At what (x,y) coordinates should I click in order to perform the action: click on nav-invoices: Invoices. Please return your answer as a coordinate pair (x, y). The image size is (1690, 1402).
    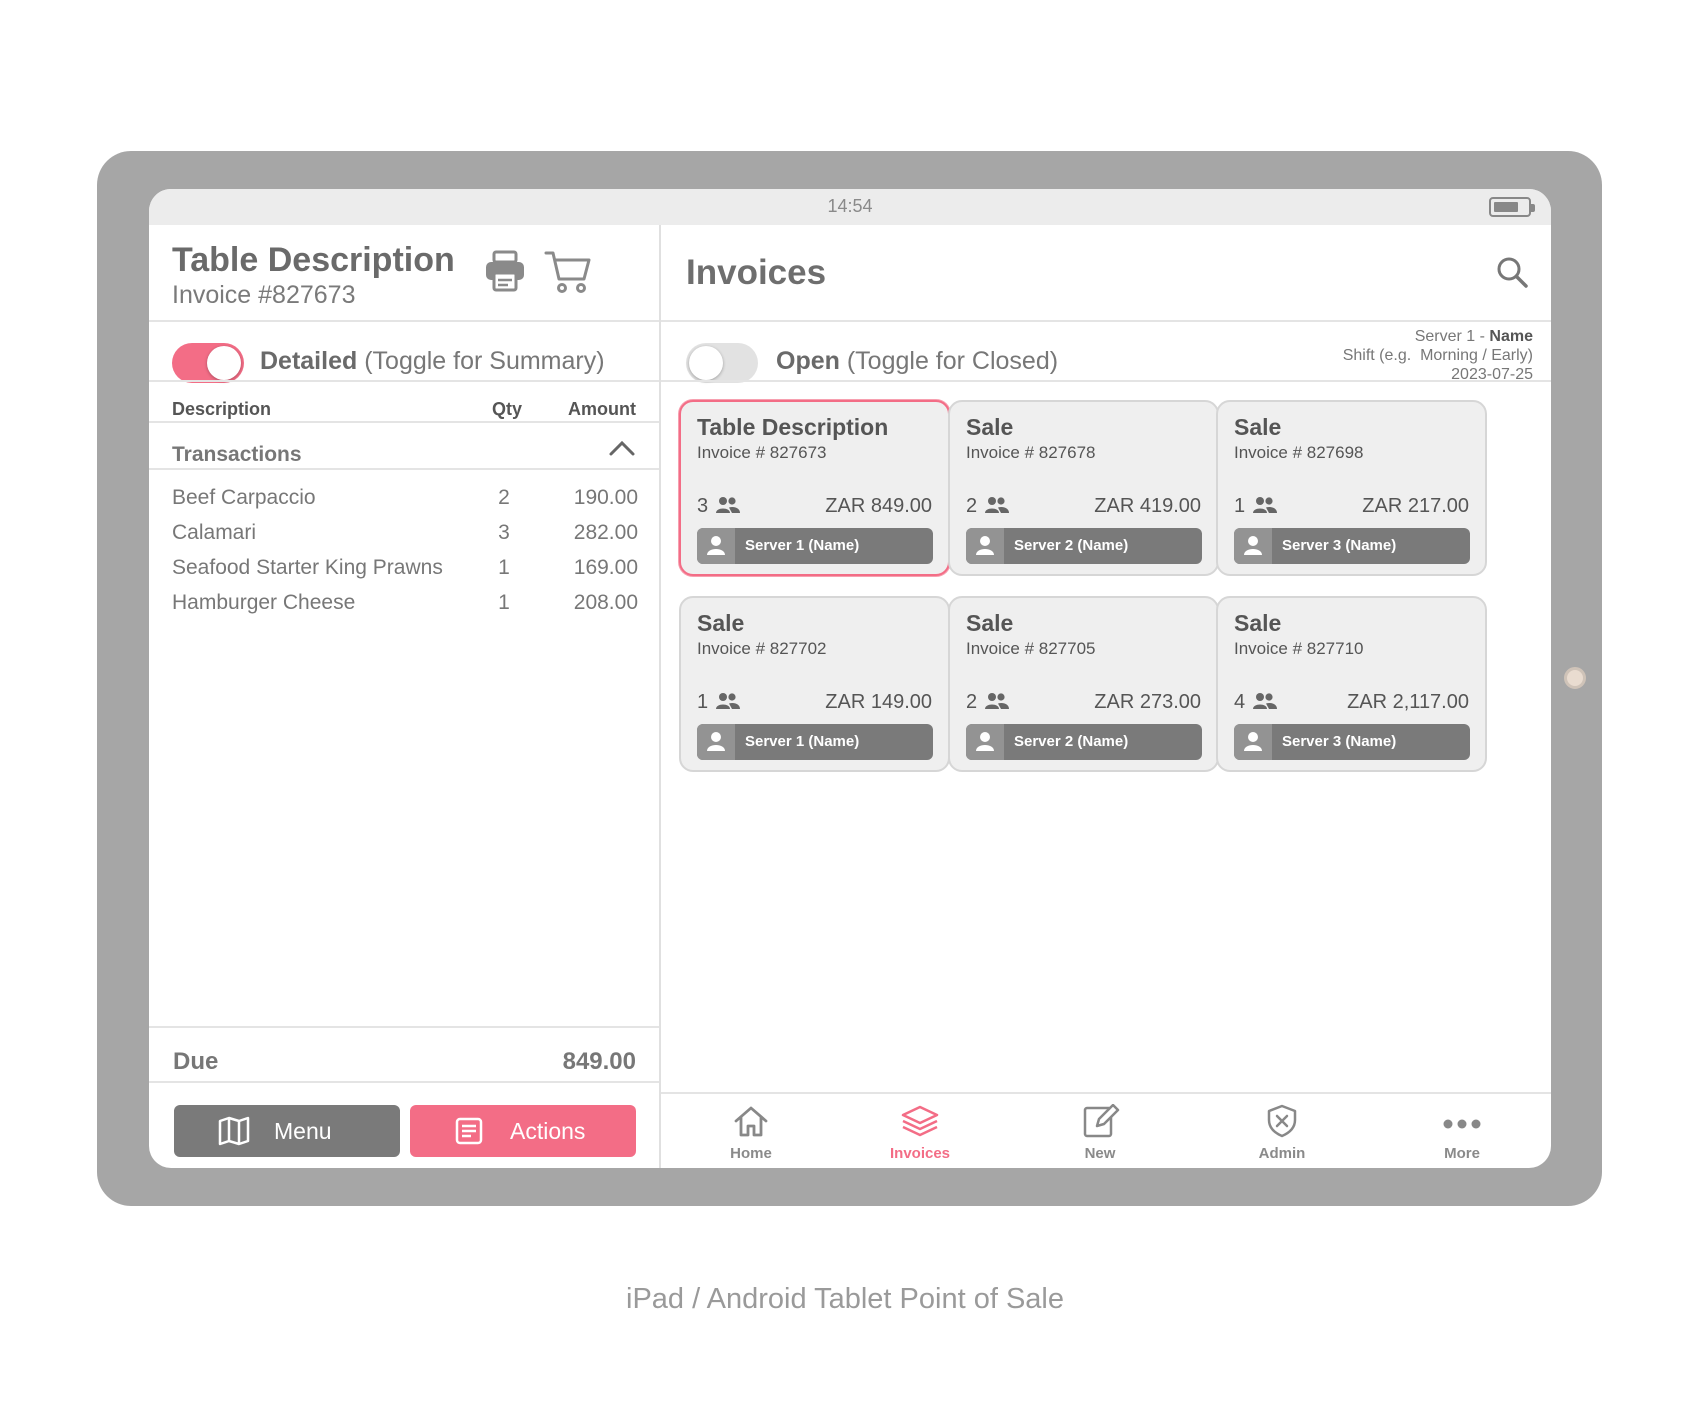
    Looking at the image, I should click on (920, 1133).